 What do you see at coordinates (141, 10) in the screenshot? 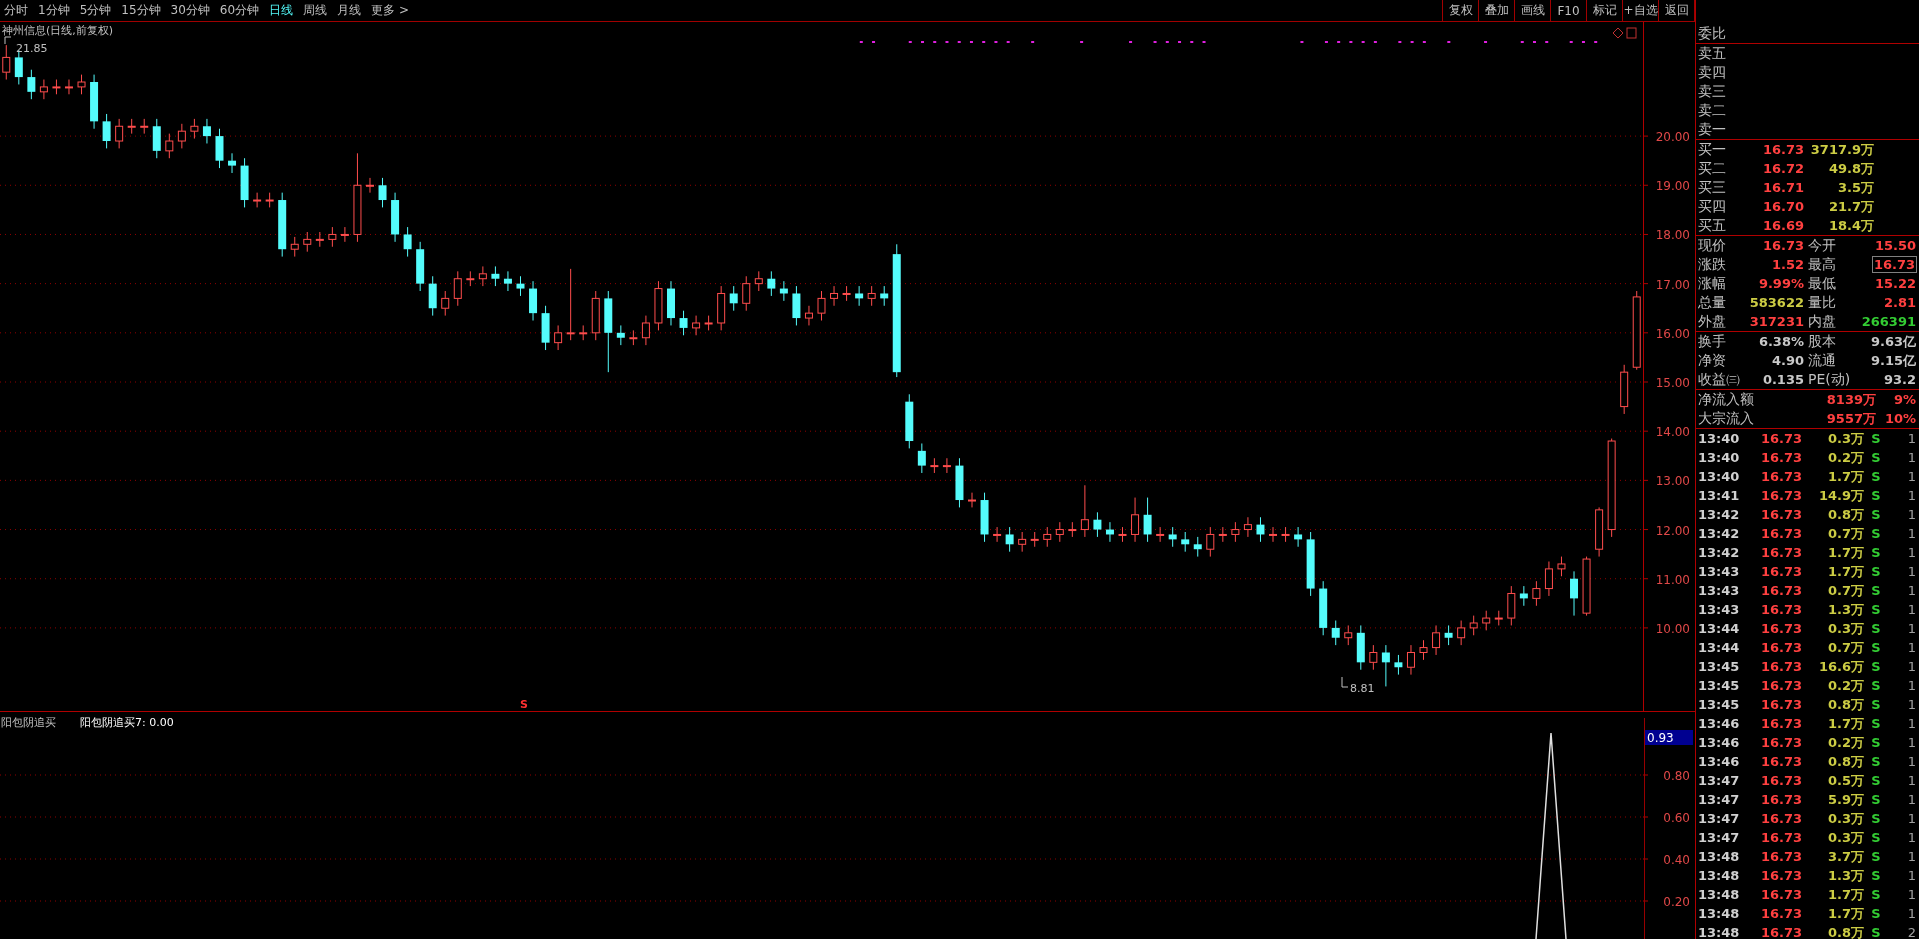
I see `period-tab: 15分钟` at bounding box center [141, 10].